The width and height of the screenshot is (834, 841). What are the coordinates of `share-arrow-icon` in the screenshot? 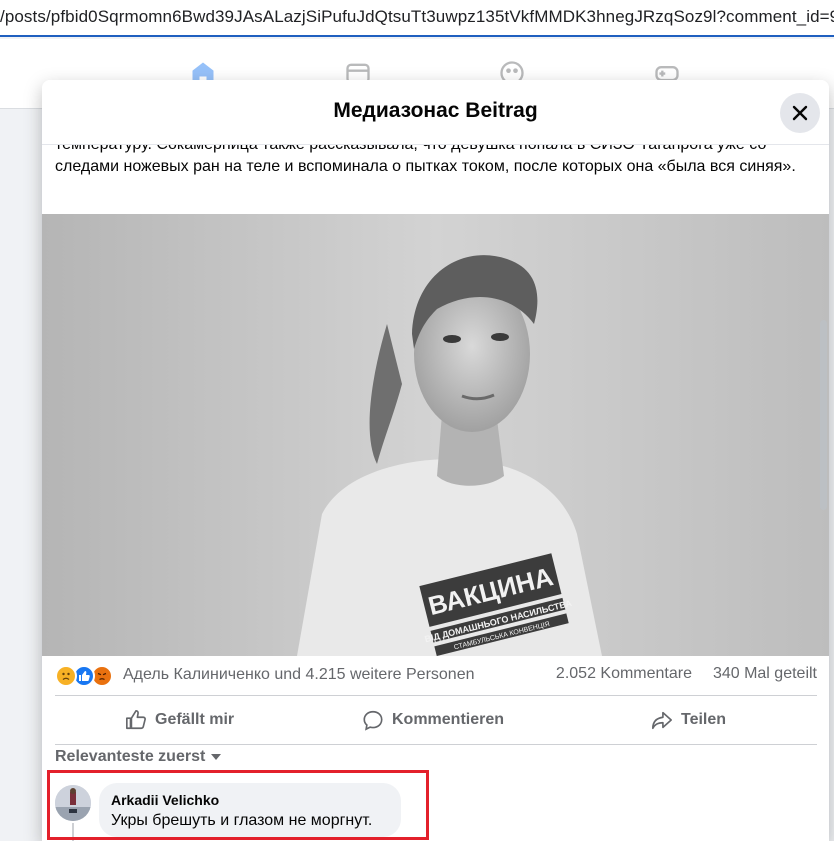 It's located at (662, 720).